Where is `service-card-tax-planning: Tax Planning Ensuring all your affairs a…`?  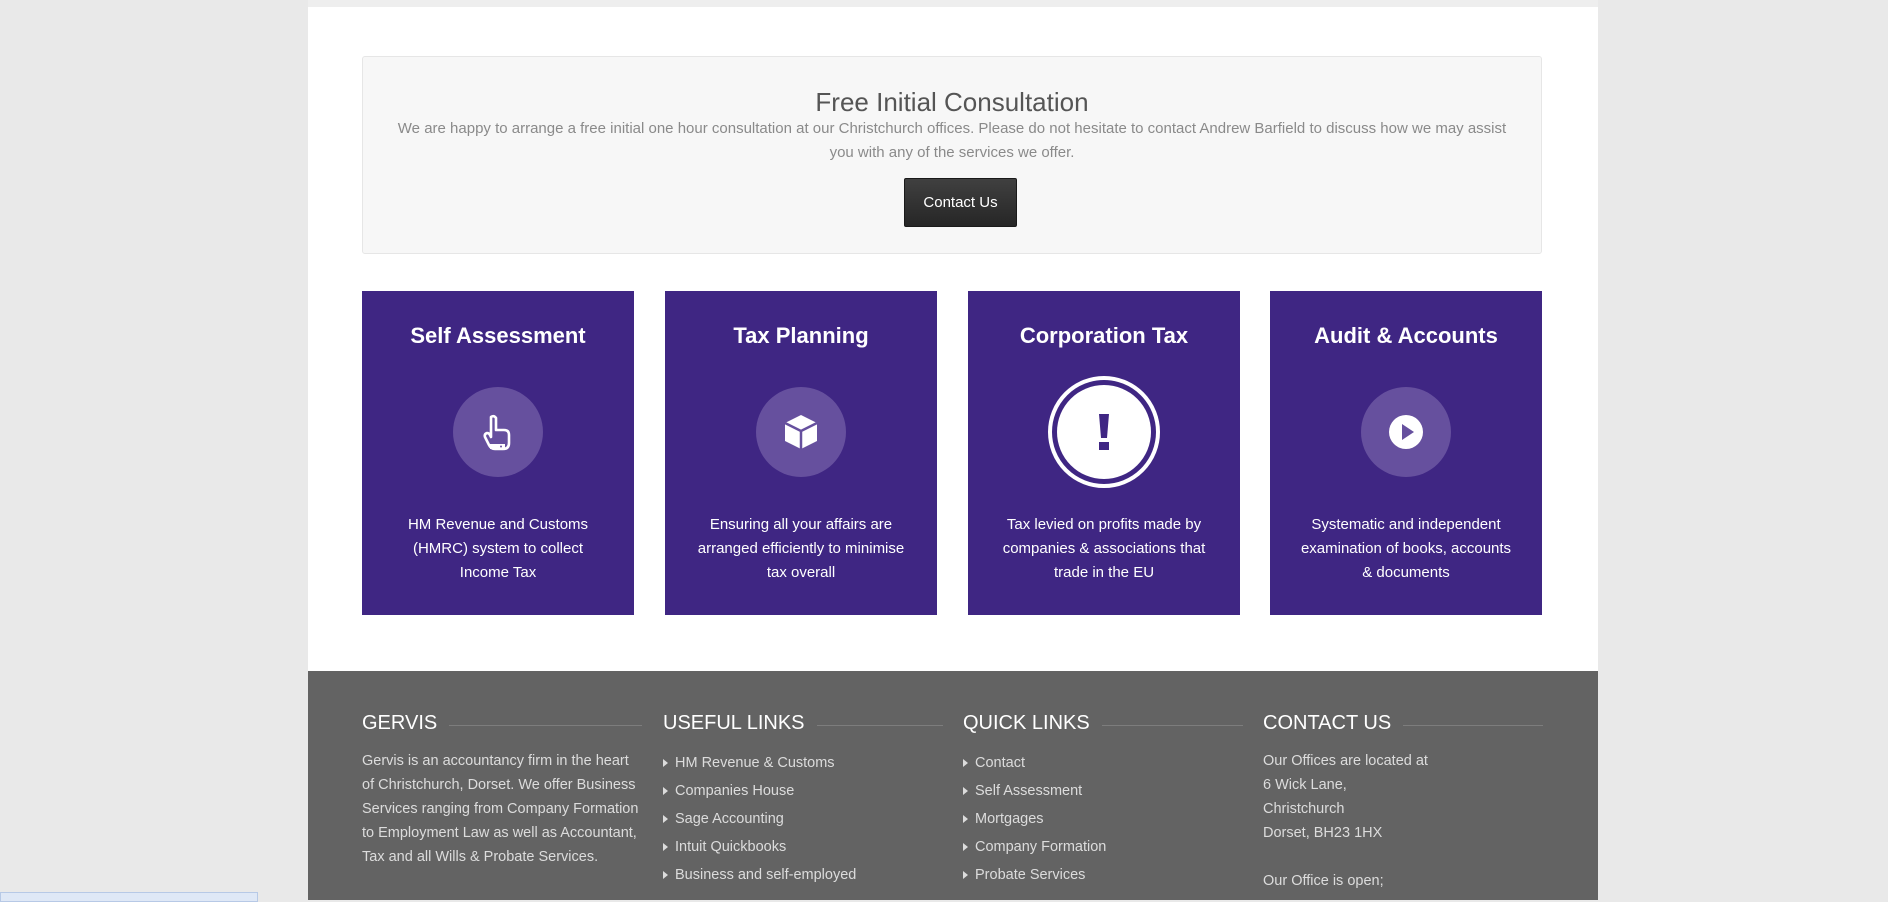
service-card-tax-planning: Tax Planning Ensuring all your affairs a… is located at coordinates (801, 453).